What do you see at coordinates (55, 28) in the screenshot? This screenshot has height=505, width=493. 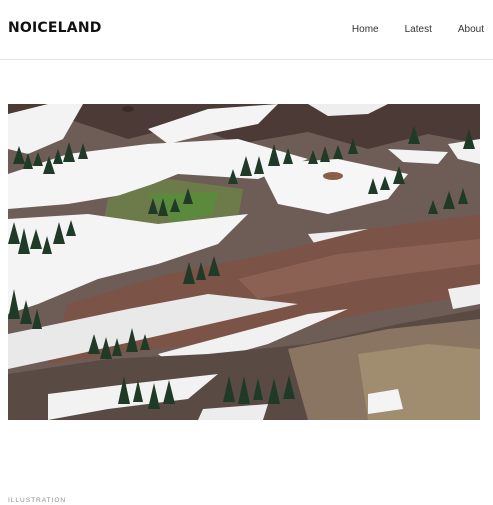 I see `site-logo: NOICELAND` at bounding box center [55, 28].